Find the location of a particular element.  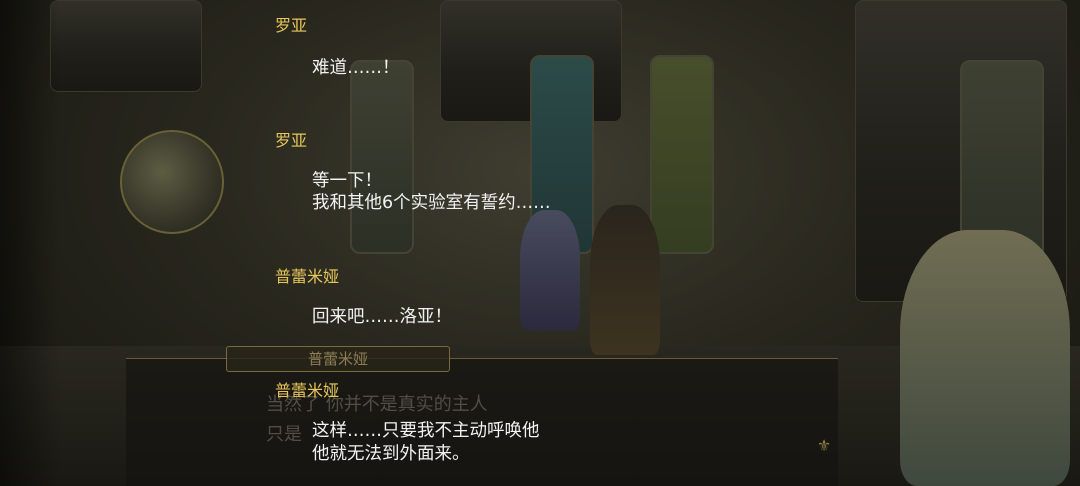

log-line: 等一下！ is located at coordinates (347, 181).